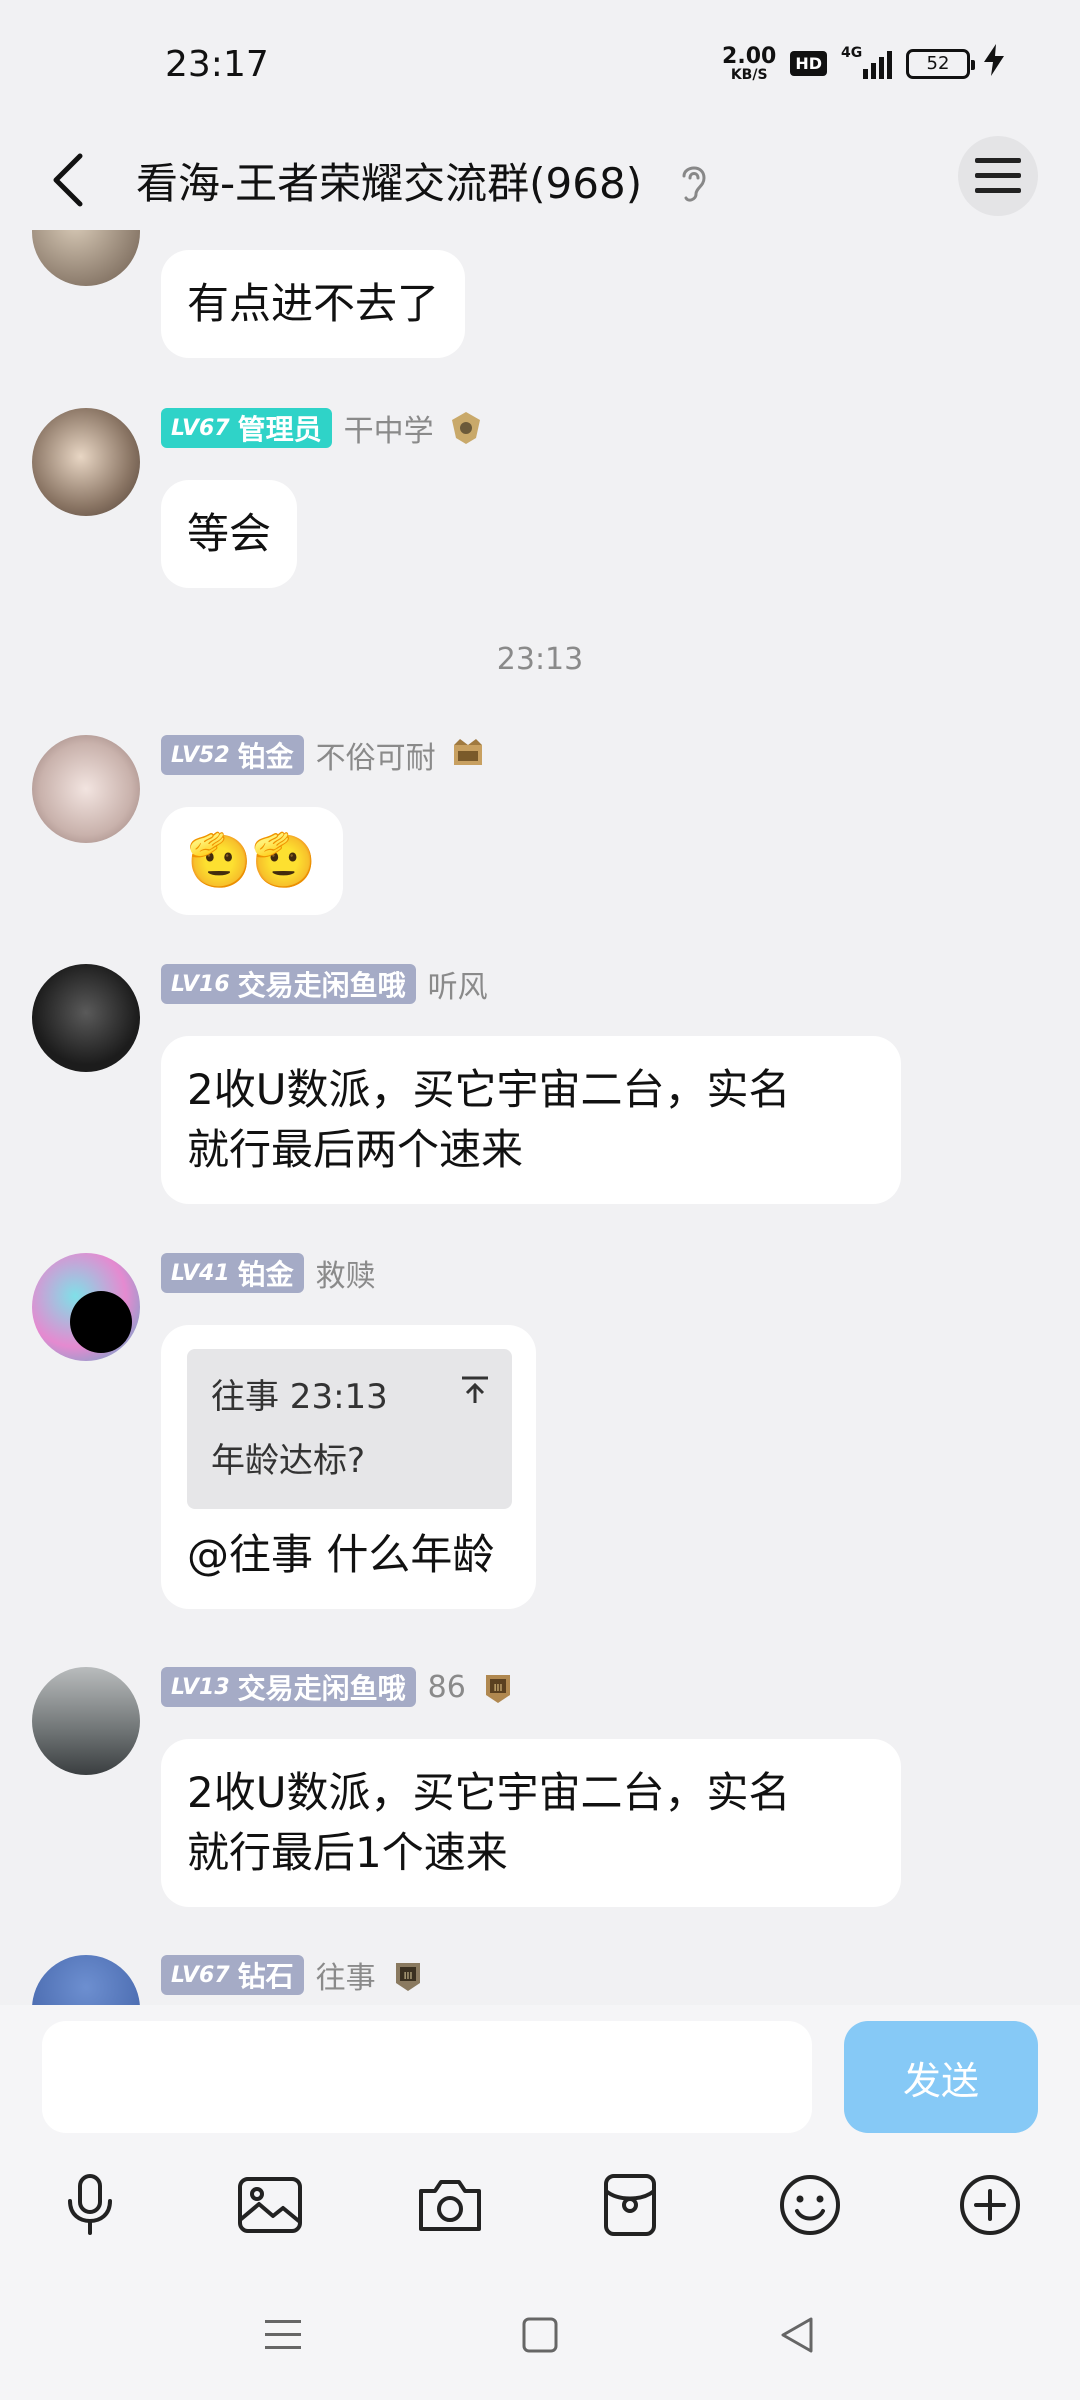 The height and width of the screenshot is (2400, 1080). What do you see at coordinates (288, 1461) in the screenshot?
I see `quote-text: 年龄达标?` at bounding box center [288, 1461].